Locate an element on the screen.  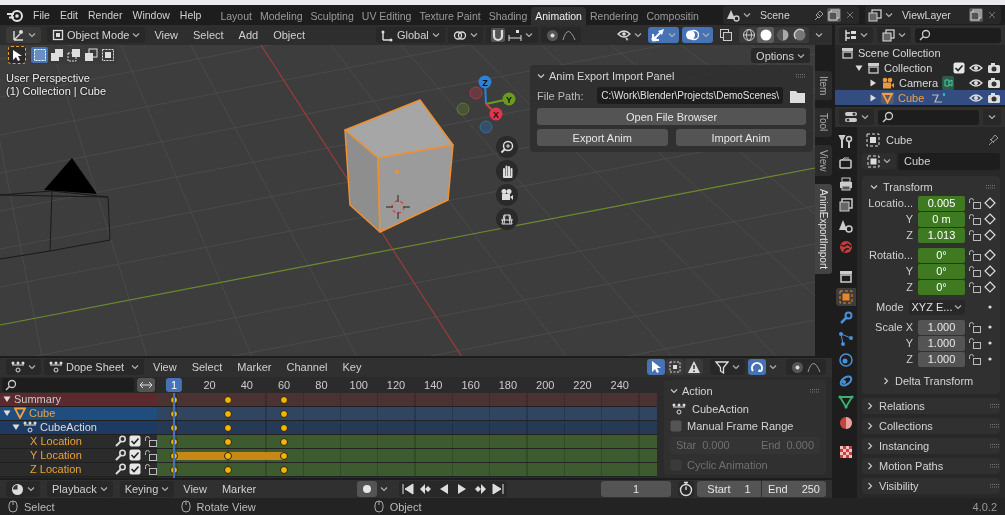
panel-header: Relations is located at coordinates (931, 405).